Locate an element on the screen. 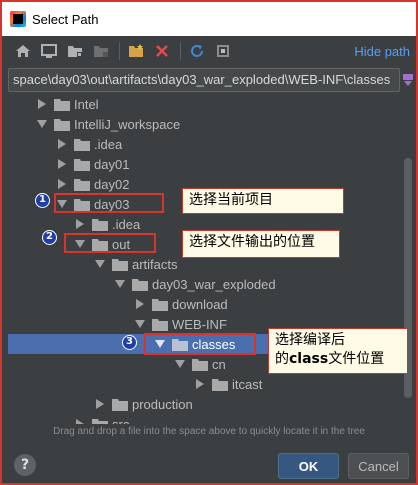  tree-node: production is located at coordinates (210, 404).